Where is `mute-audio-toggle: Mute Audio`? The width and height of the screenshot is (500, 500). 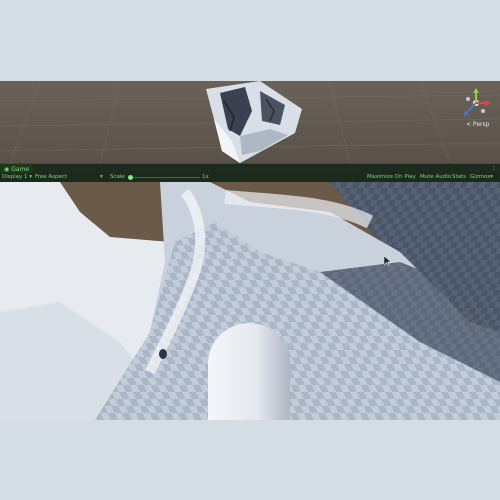 mute-audio-toggle: Mute Audio is located at coordinates (435, 177).